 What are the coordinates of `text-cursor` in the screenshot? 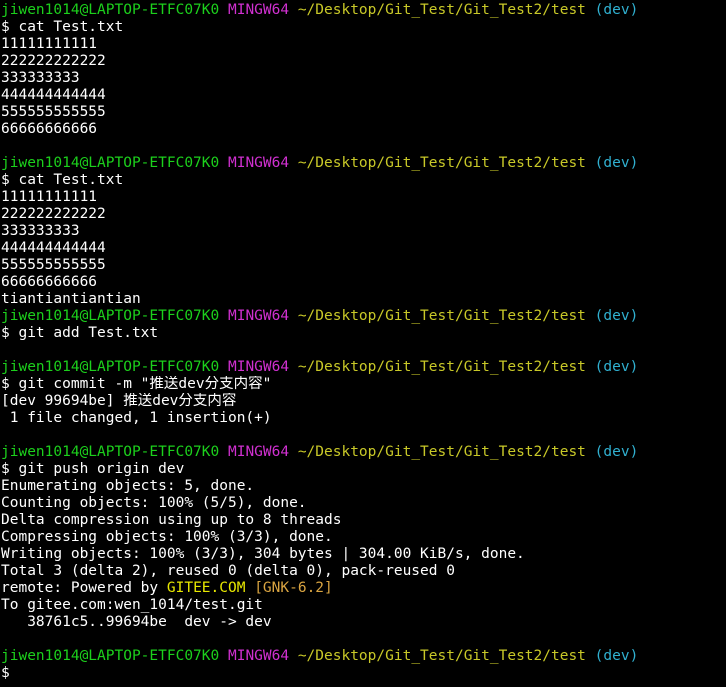 It's located at (22, 672).